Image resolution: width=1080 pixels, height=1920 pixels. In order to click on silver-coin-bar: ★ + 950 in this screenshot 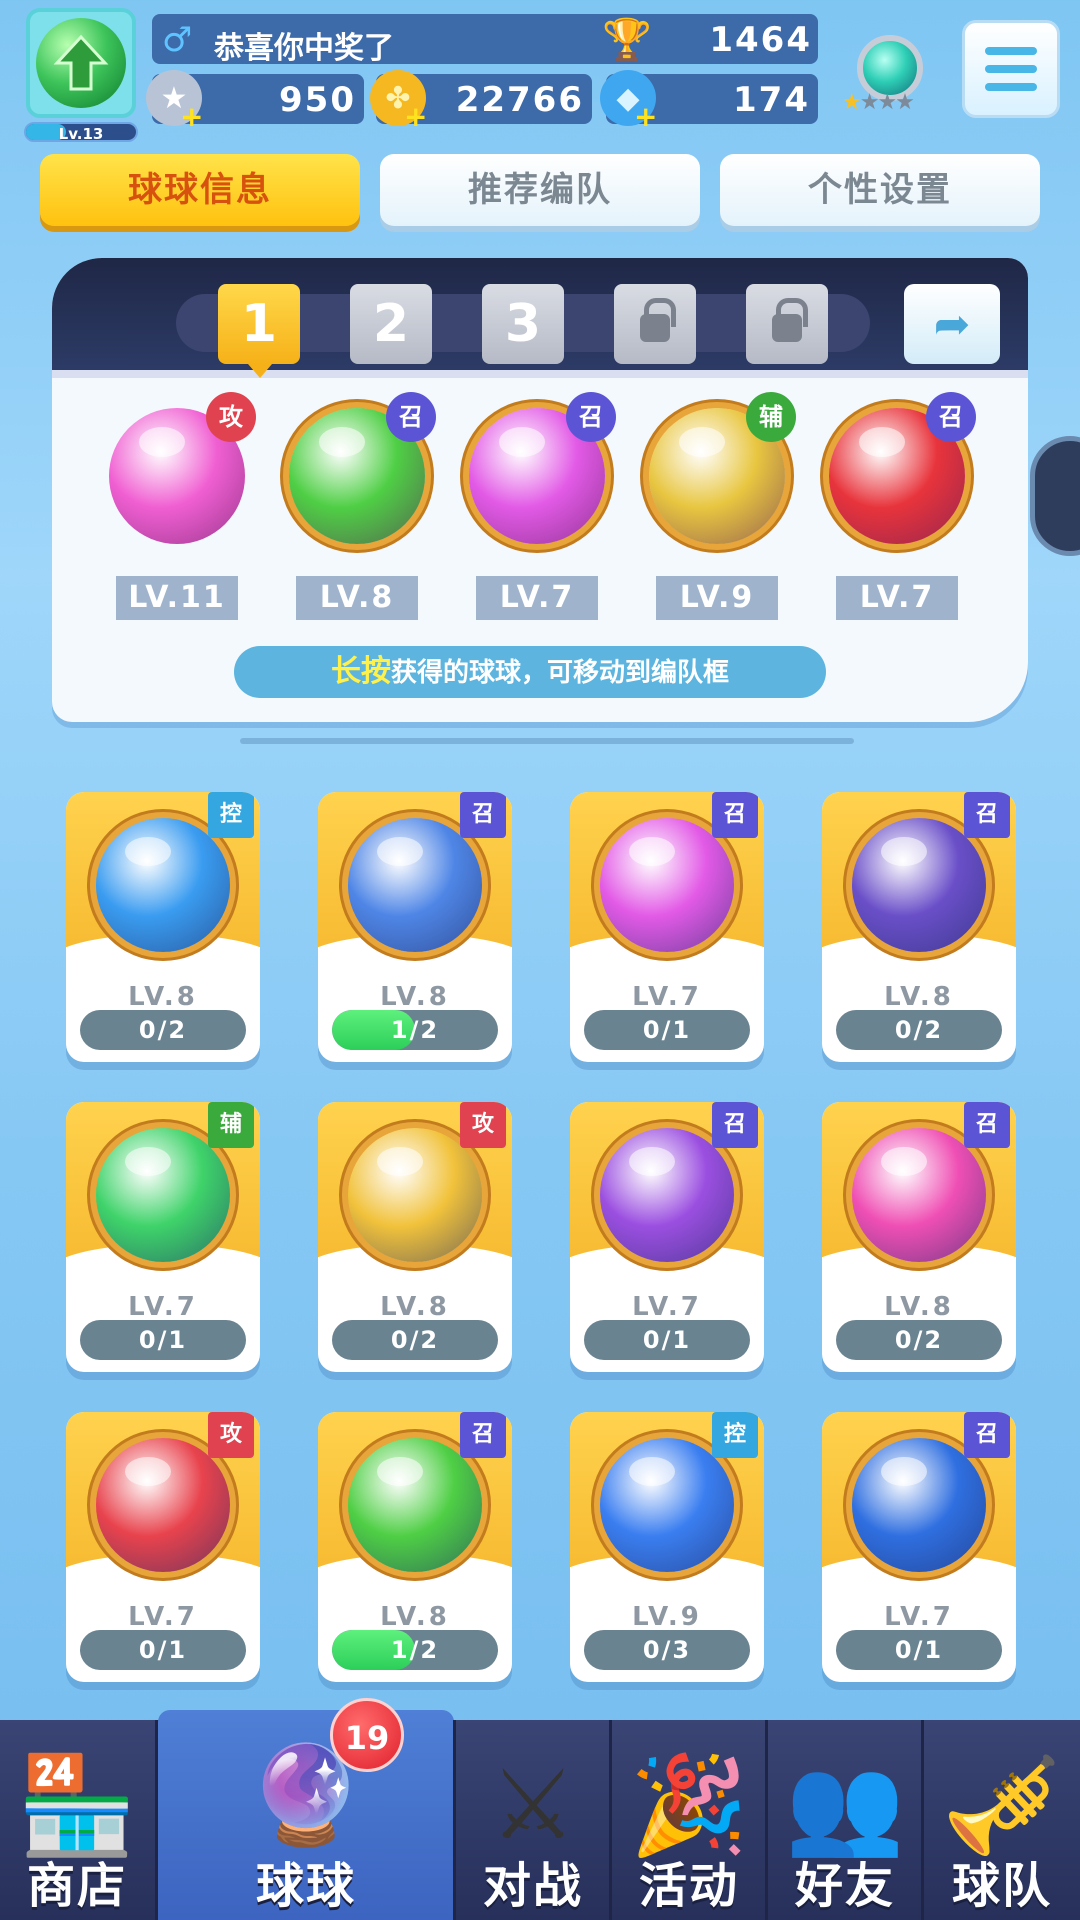, I will do `click(255, 101)`.